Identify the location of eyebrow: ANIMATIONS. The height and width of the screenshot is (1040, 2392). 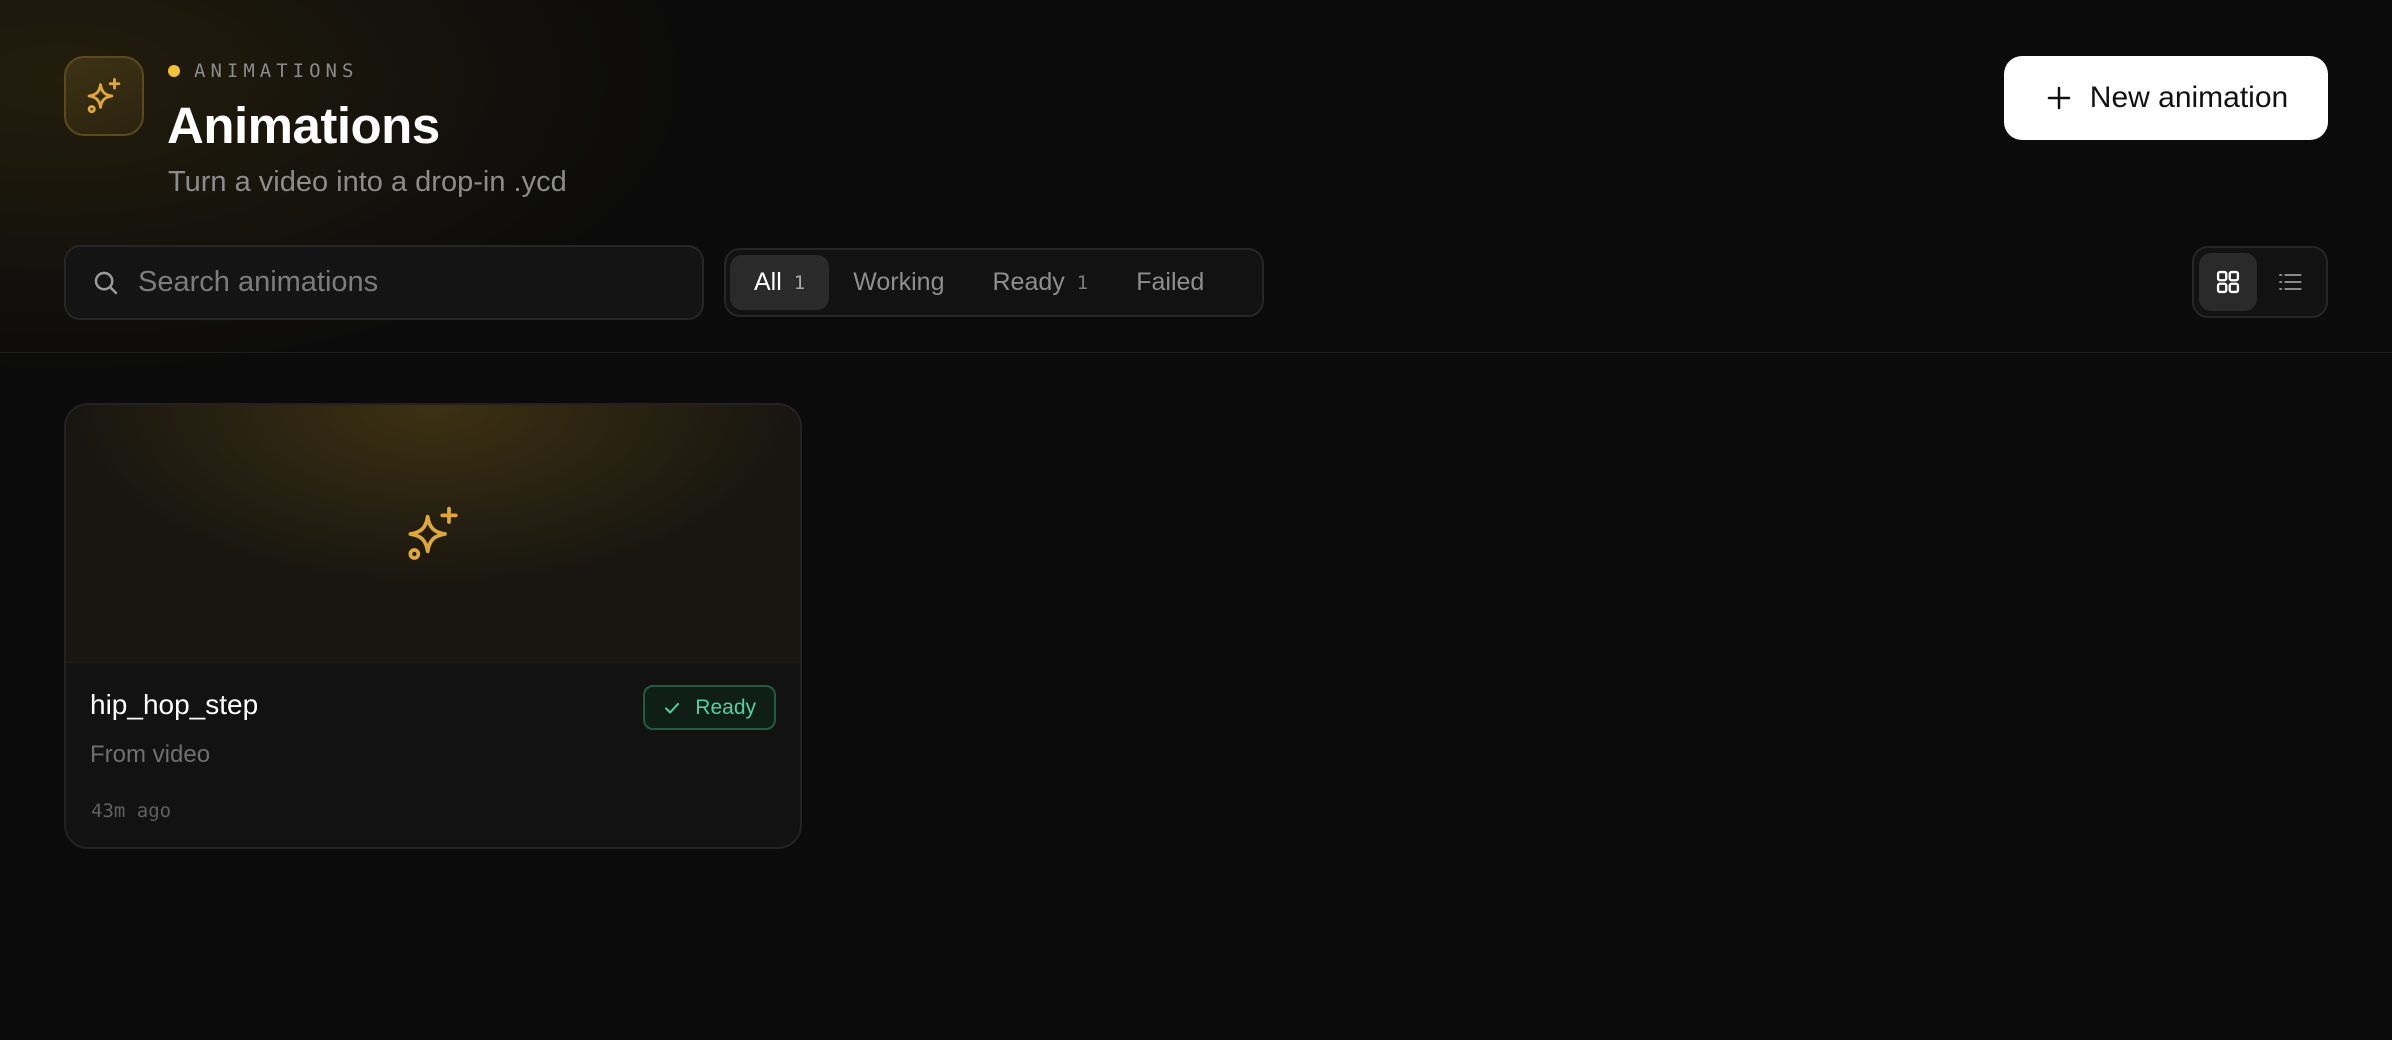
(263, 71).